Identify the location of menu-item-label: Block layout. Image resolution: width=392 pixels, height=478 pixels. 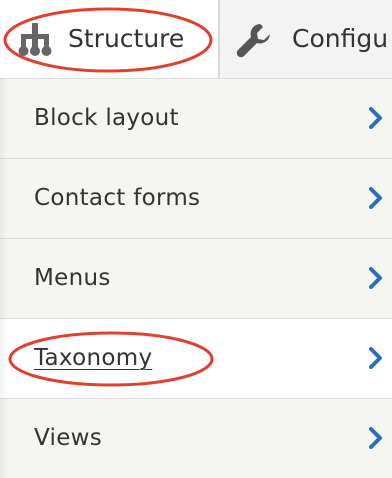
(106, 118).